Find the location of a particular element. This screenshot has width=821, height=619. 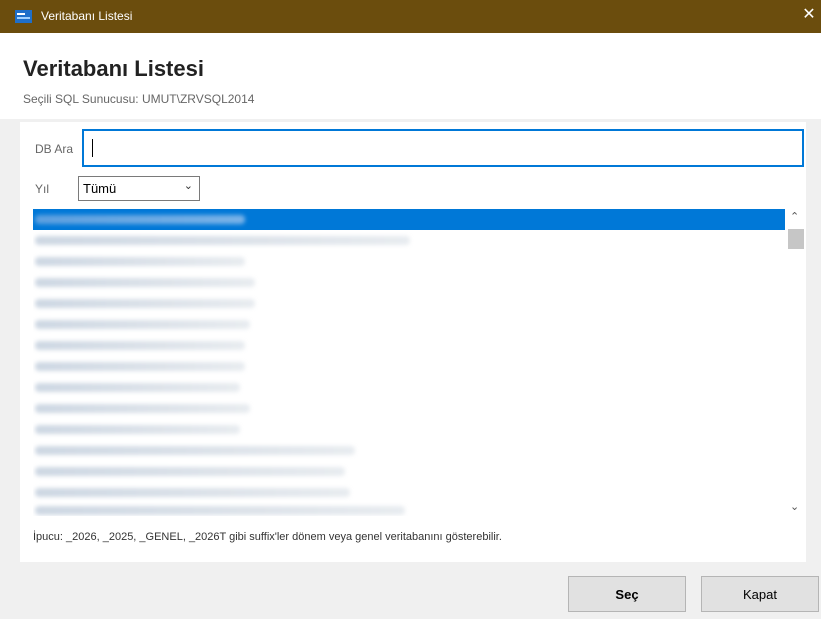

scroll-thumb is located at coordinates (796, 239).